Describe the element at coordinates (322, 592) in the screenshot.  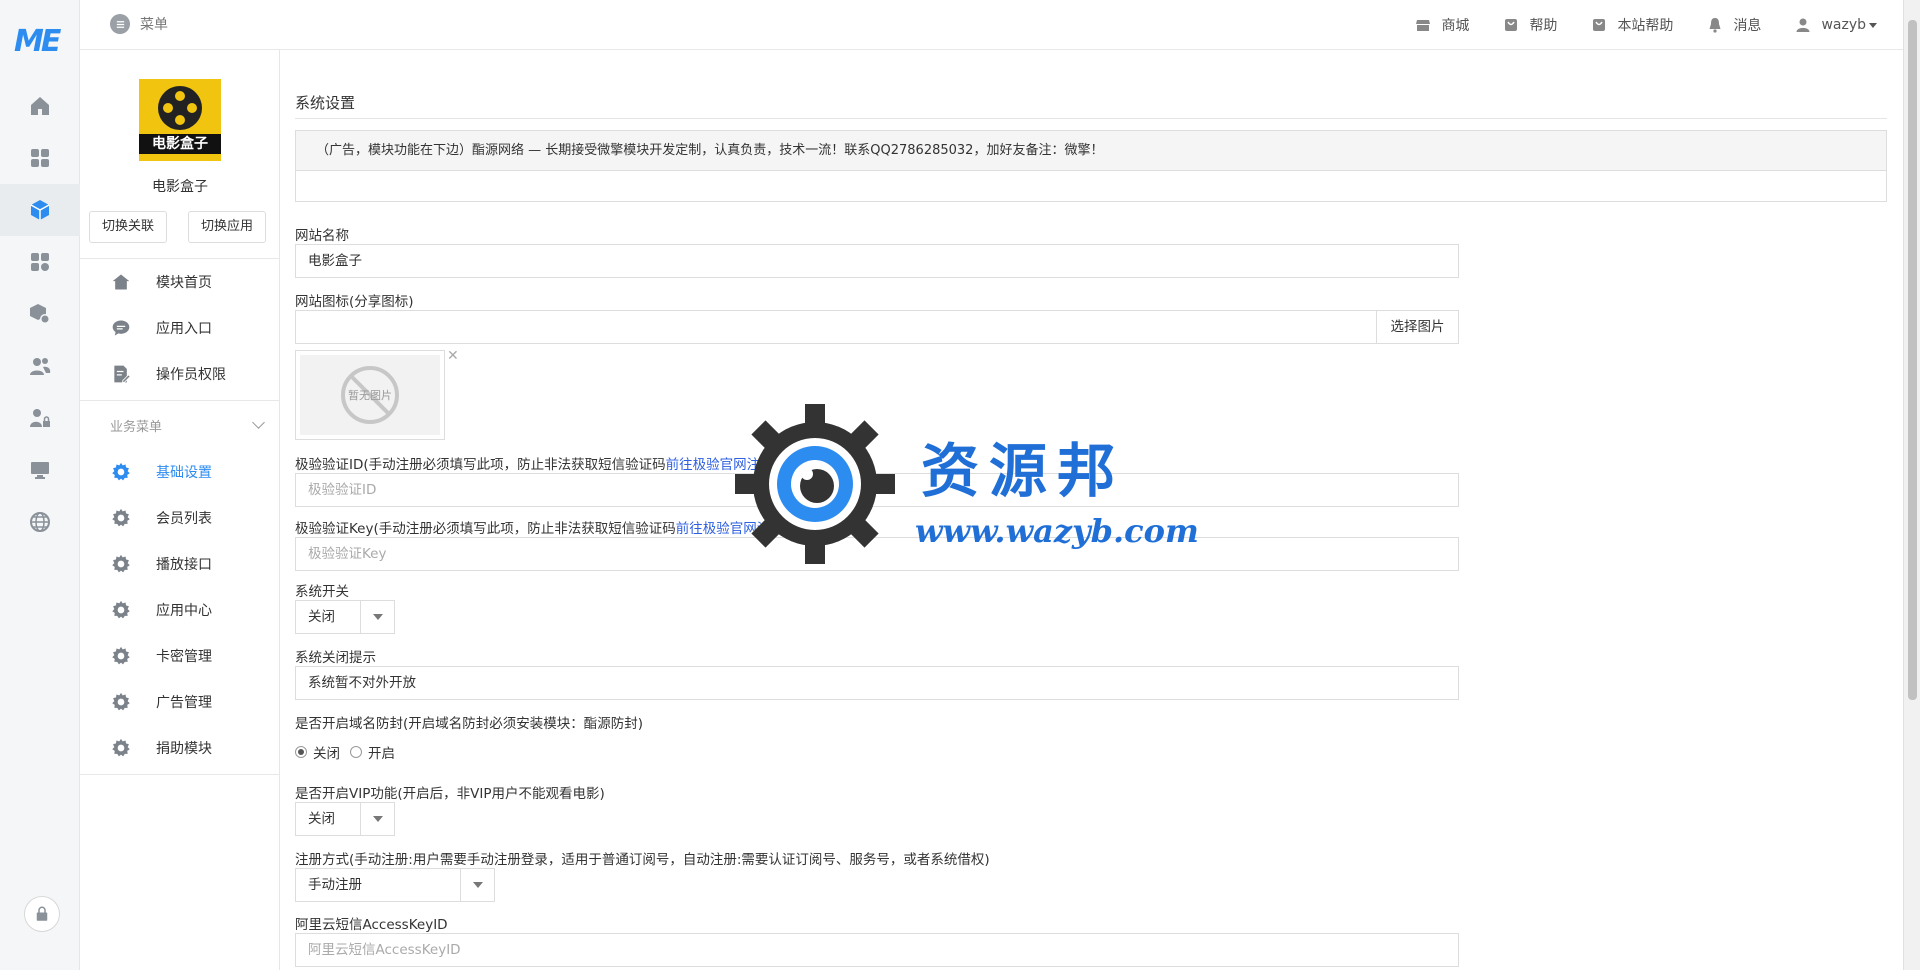
I see `system-switch-label: 系统开关` at that location.